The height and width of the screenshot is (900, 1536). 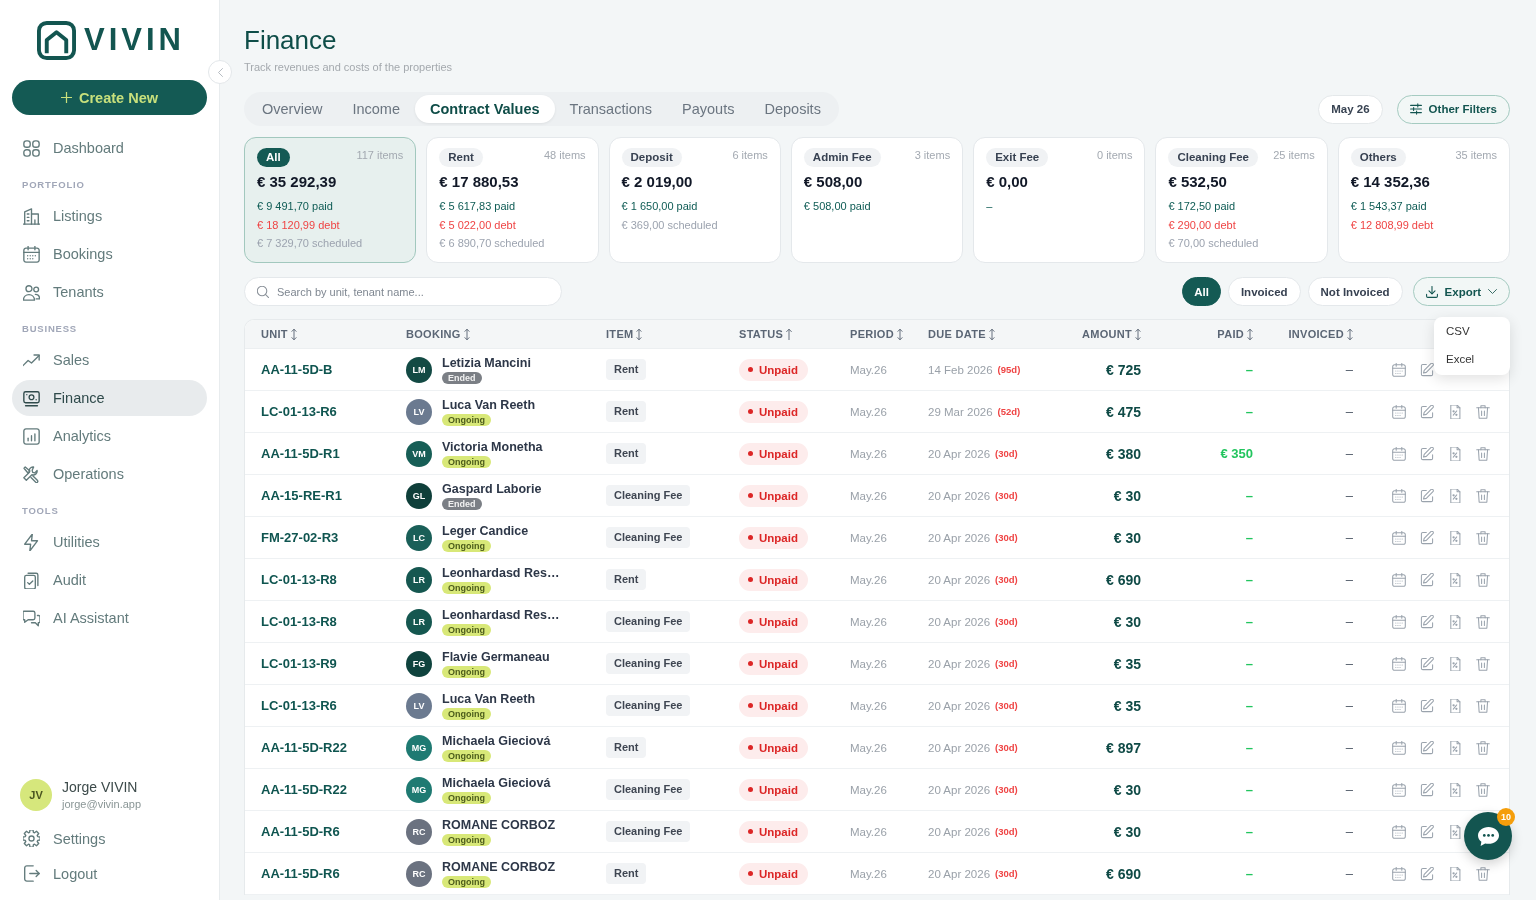 I want to click on nav-item: Finance, so click(x=109, y=398).